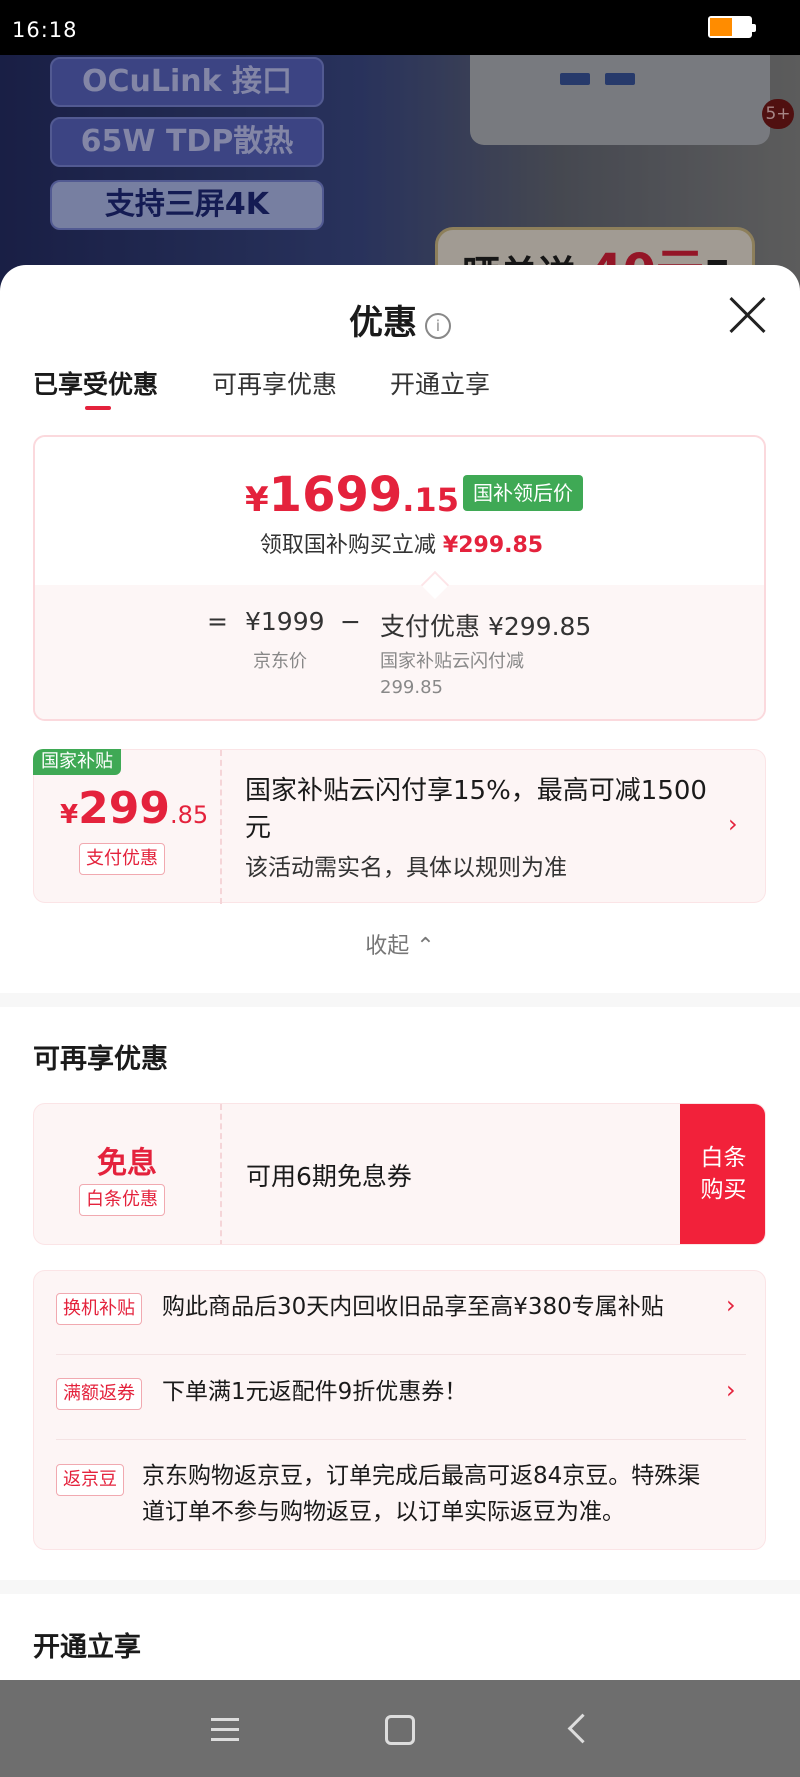 Image resolution: width=800 pixels, height=1777 pixels. I want to click on subsidy-amount: ¥299.85, so click(134, 808).